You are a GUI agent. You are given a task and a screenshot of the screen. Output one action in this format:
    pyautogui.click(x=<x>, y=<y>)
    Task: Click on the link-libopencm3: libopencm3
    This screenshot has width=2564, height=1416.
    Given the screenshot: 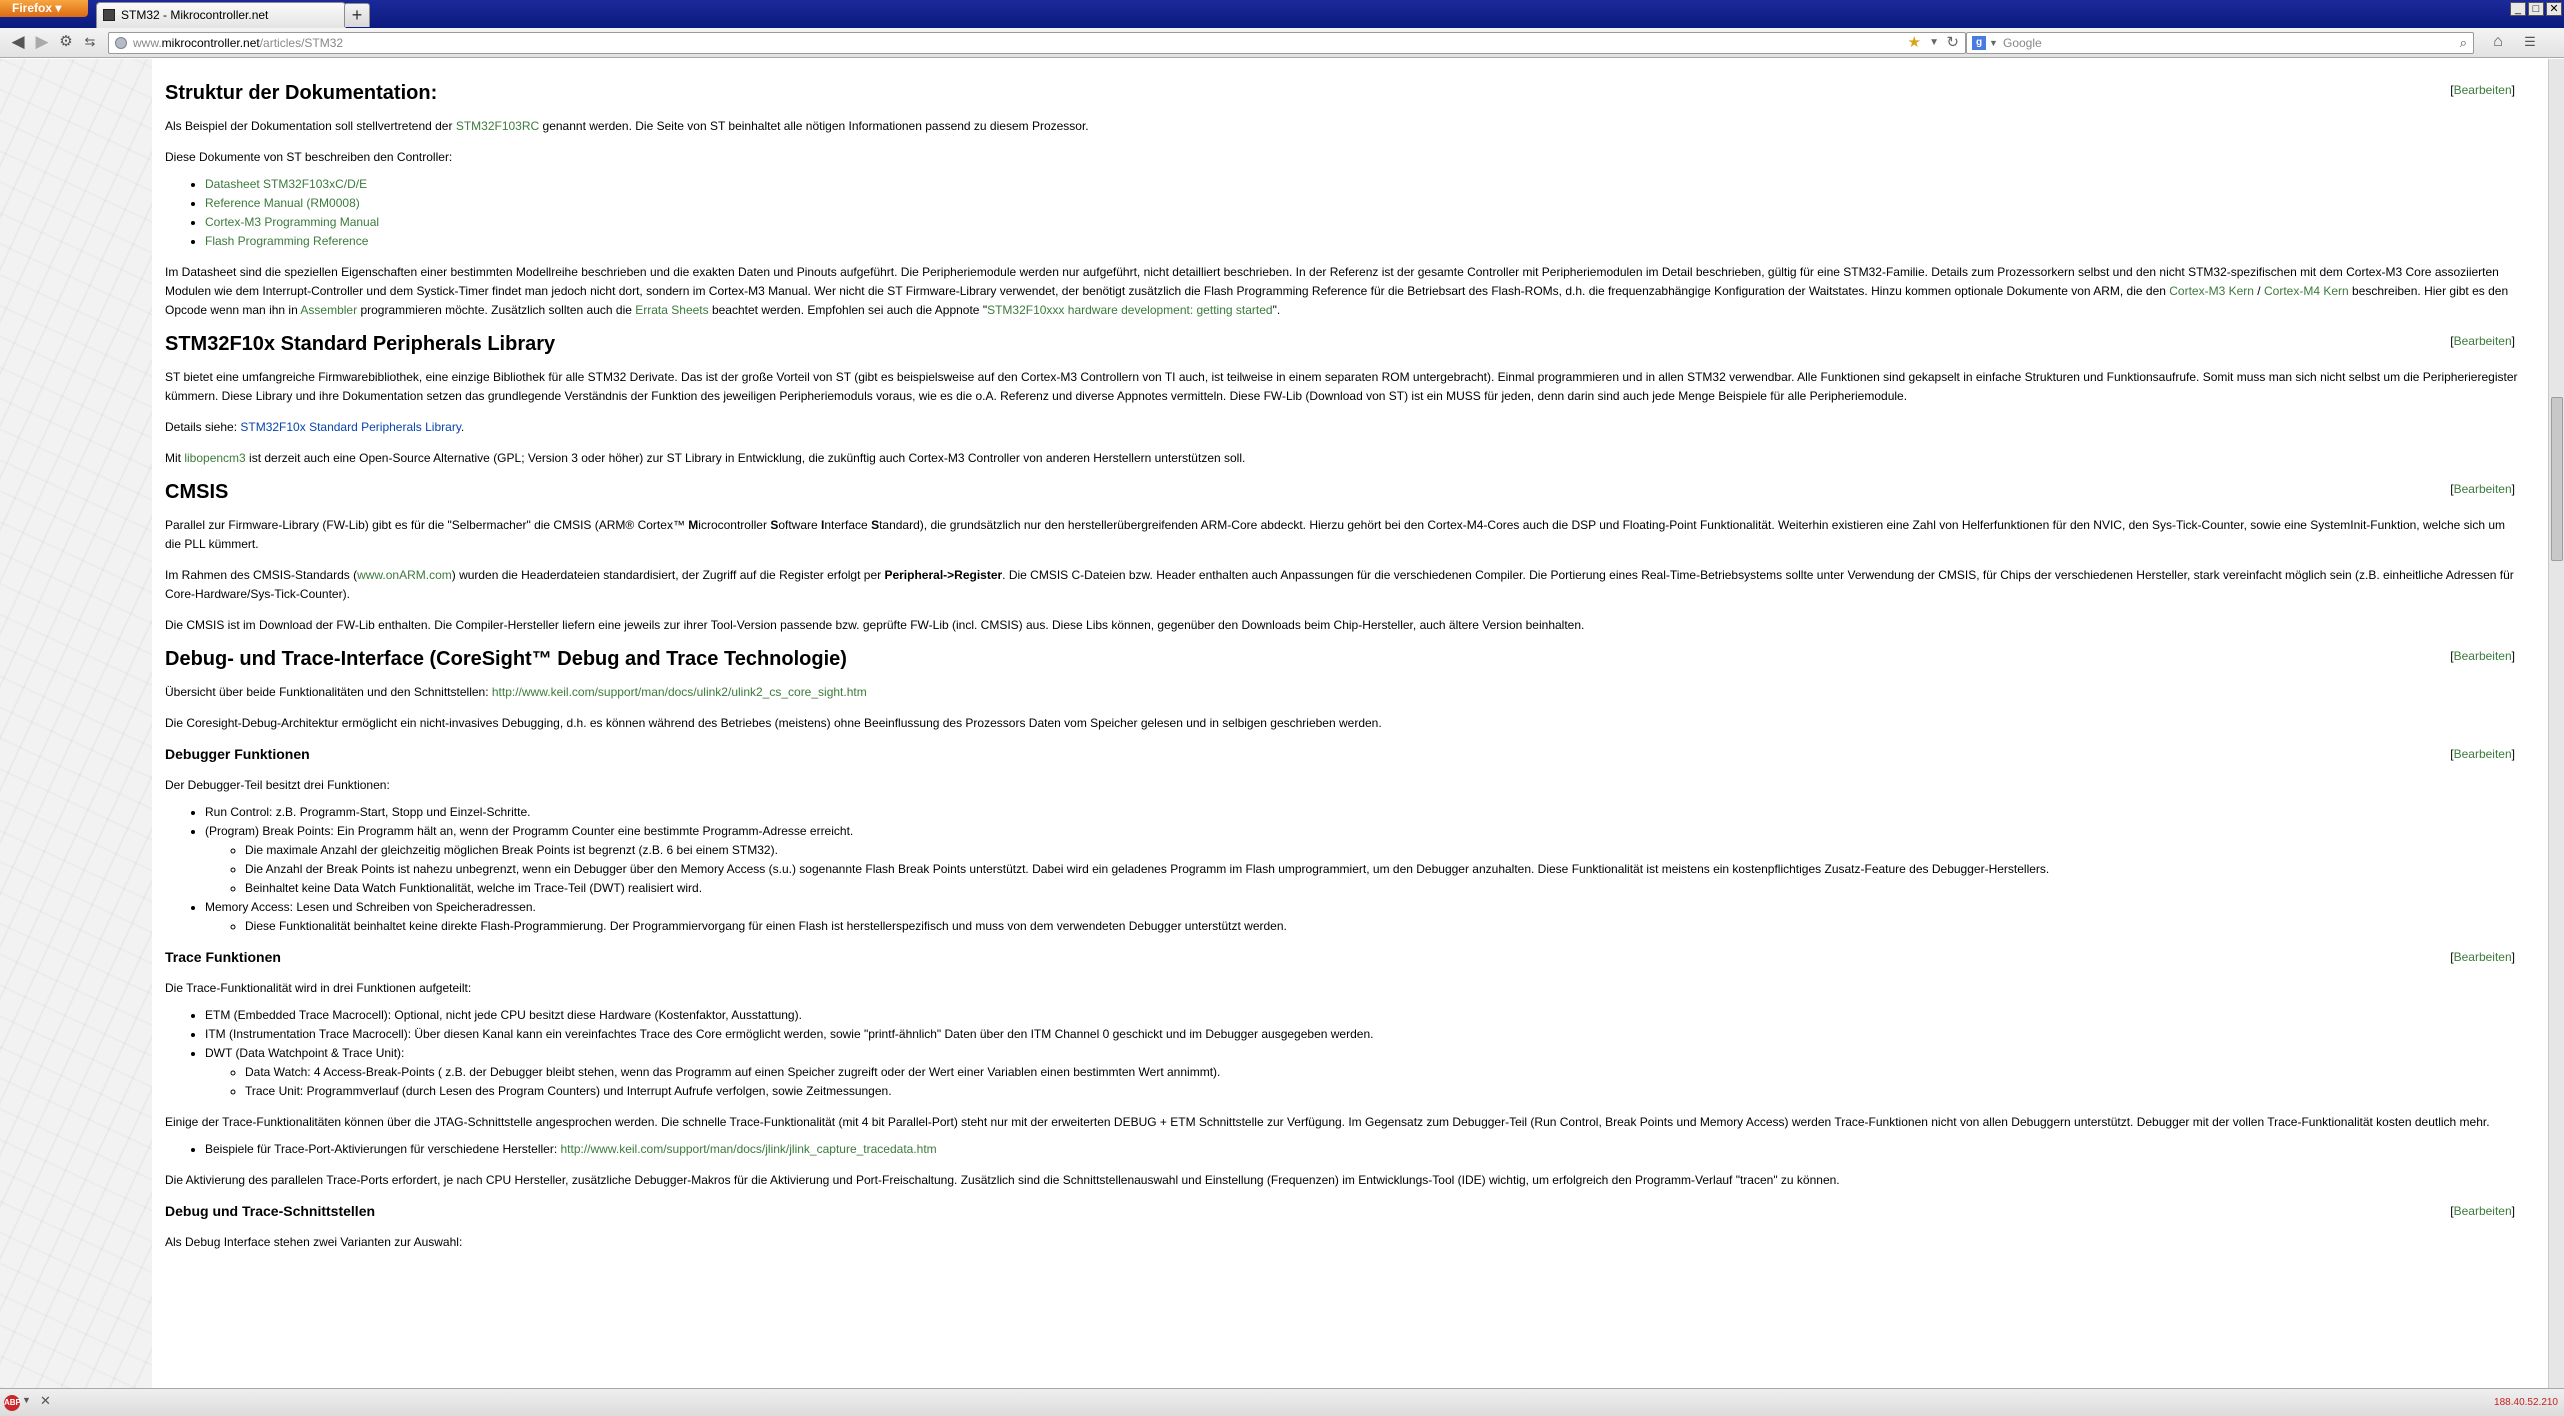 What is the action you would take?
    pyautogui.click(x=214, y=458)
    